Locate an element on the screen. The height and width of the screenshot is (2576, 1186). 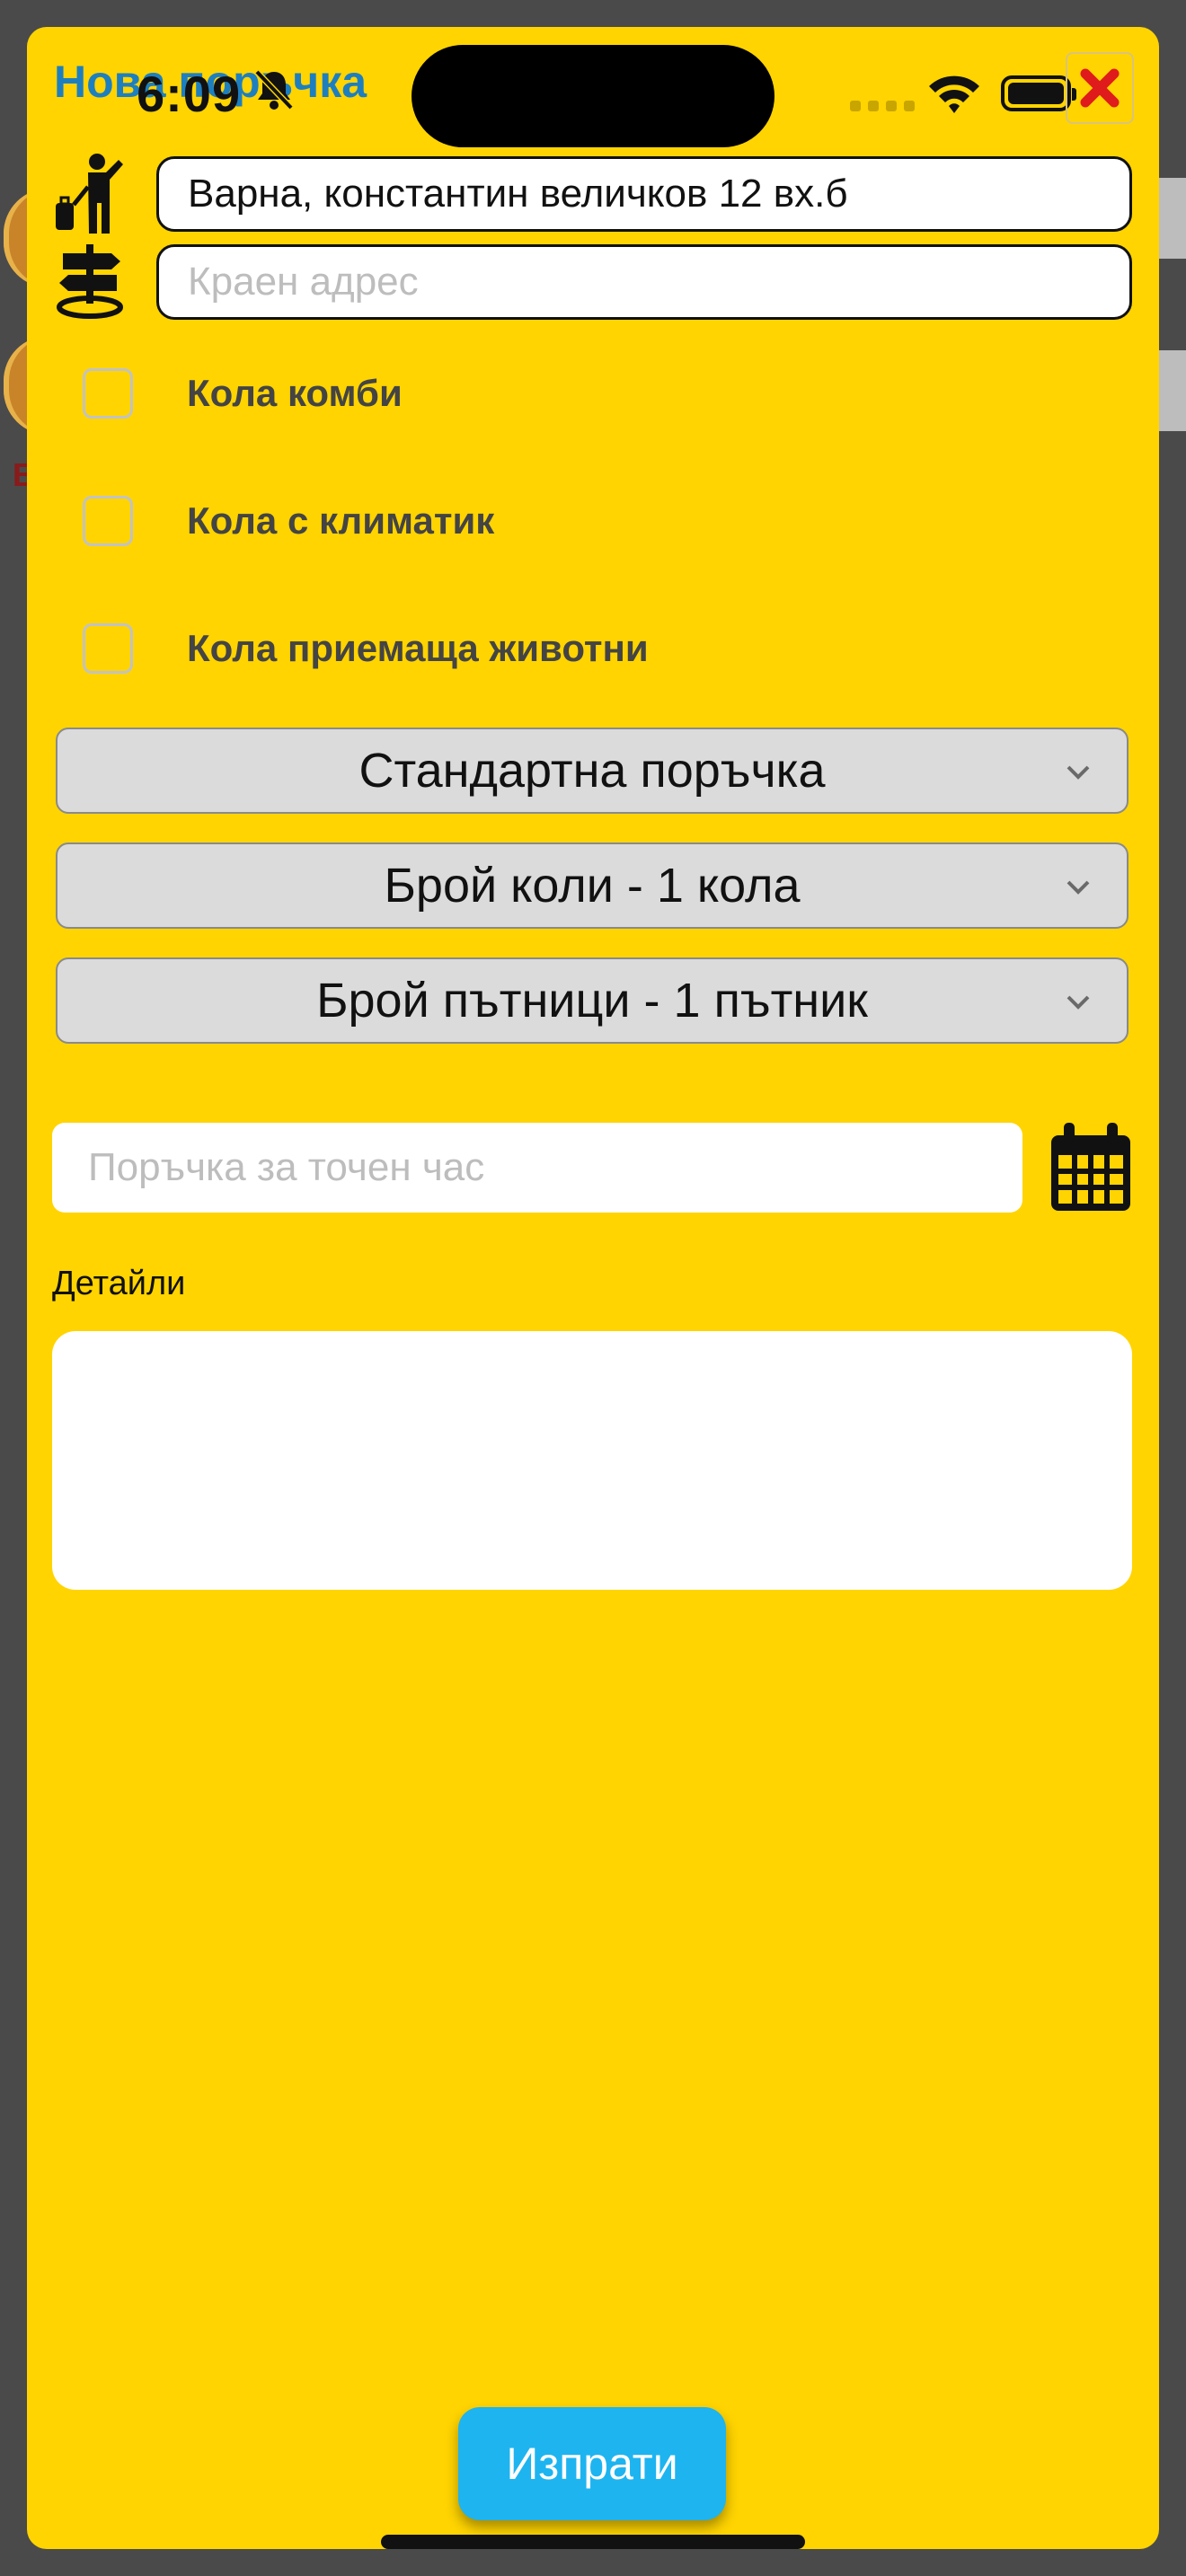
order-type-select: Стандартна поръчка is located at coordinates (592, 771).